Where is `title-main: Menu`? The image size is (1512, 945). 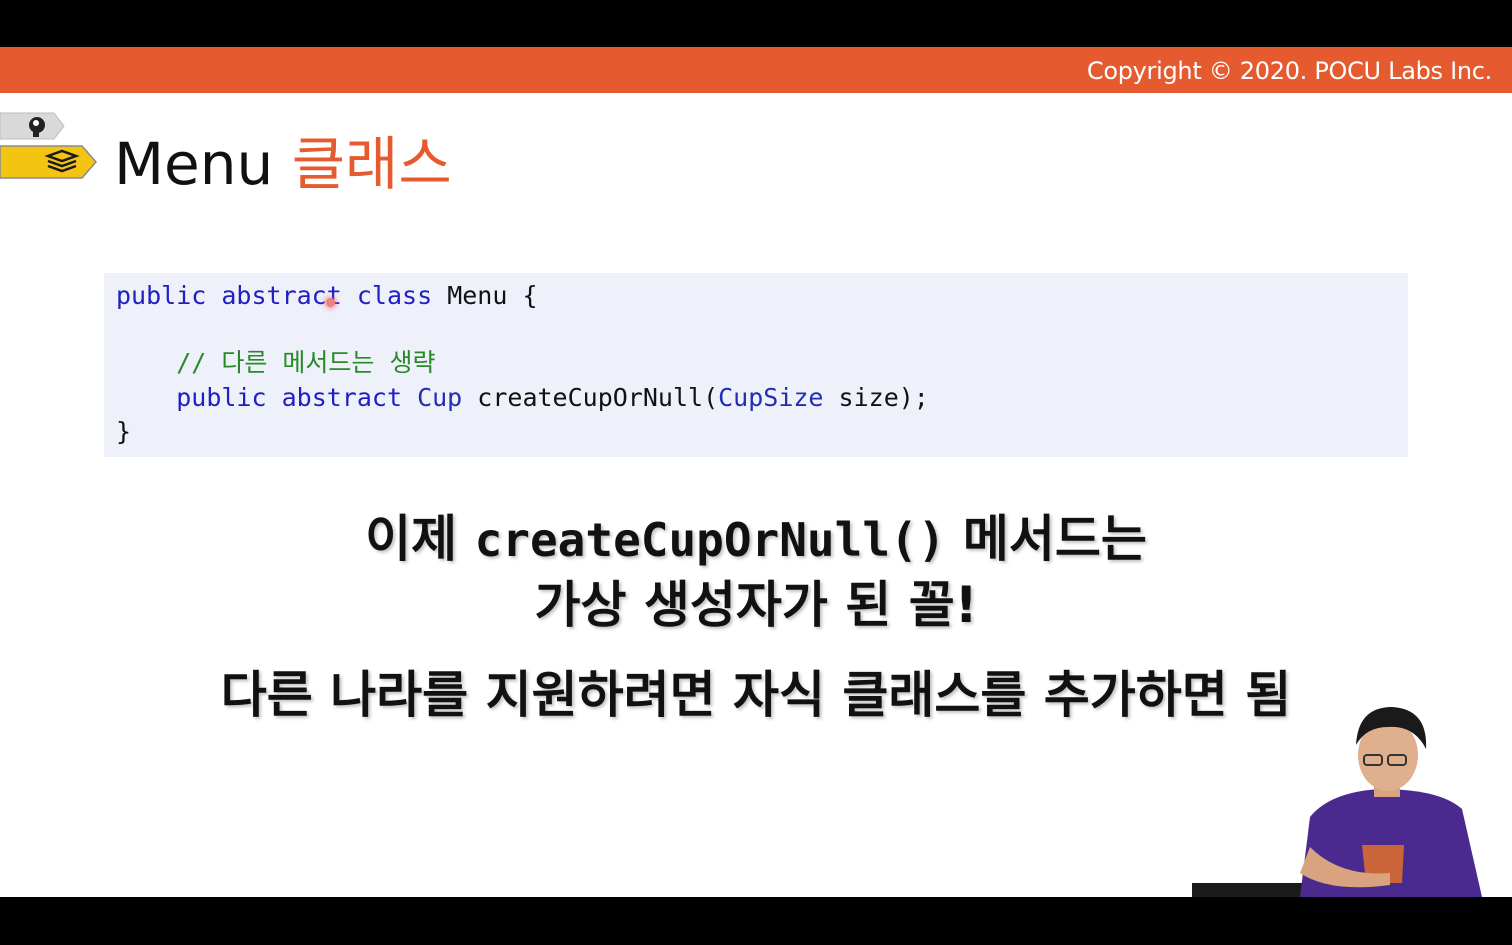 title-main: Menu is located at coordinates (194, 164).